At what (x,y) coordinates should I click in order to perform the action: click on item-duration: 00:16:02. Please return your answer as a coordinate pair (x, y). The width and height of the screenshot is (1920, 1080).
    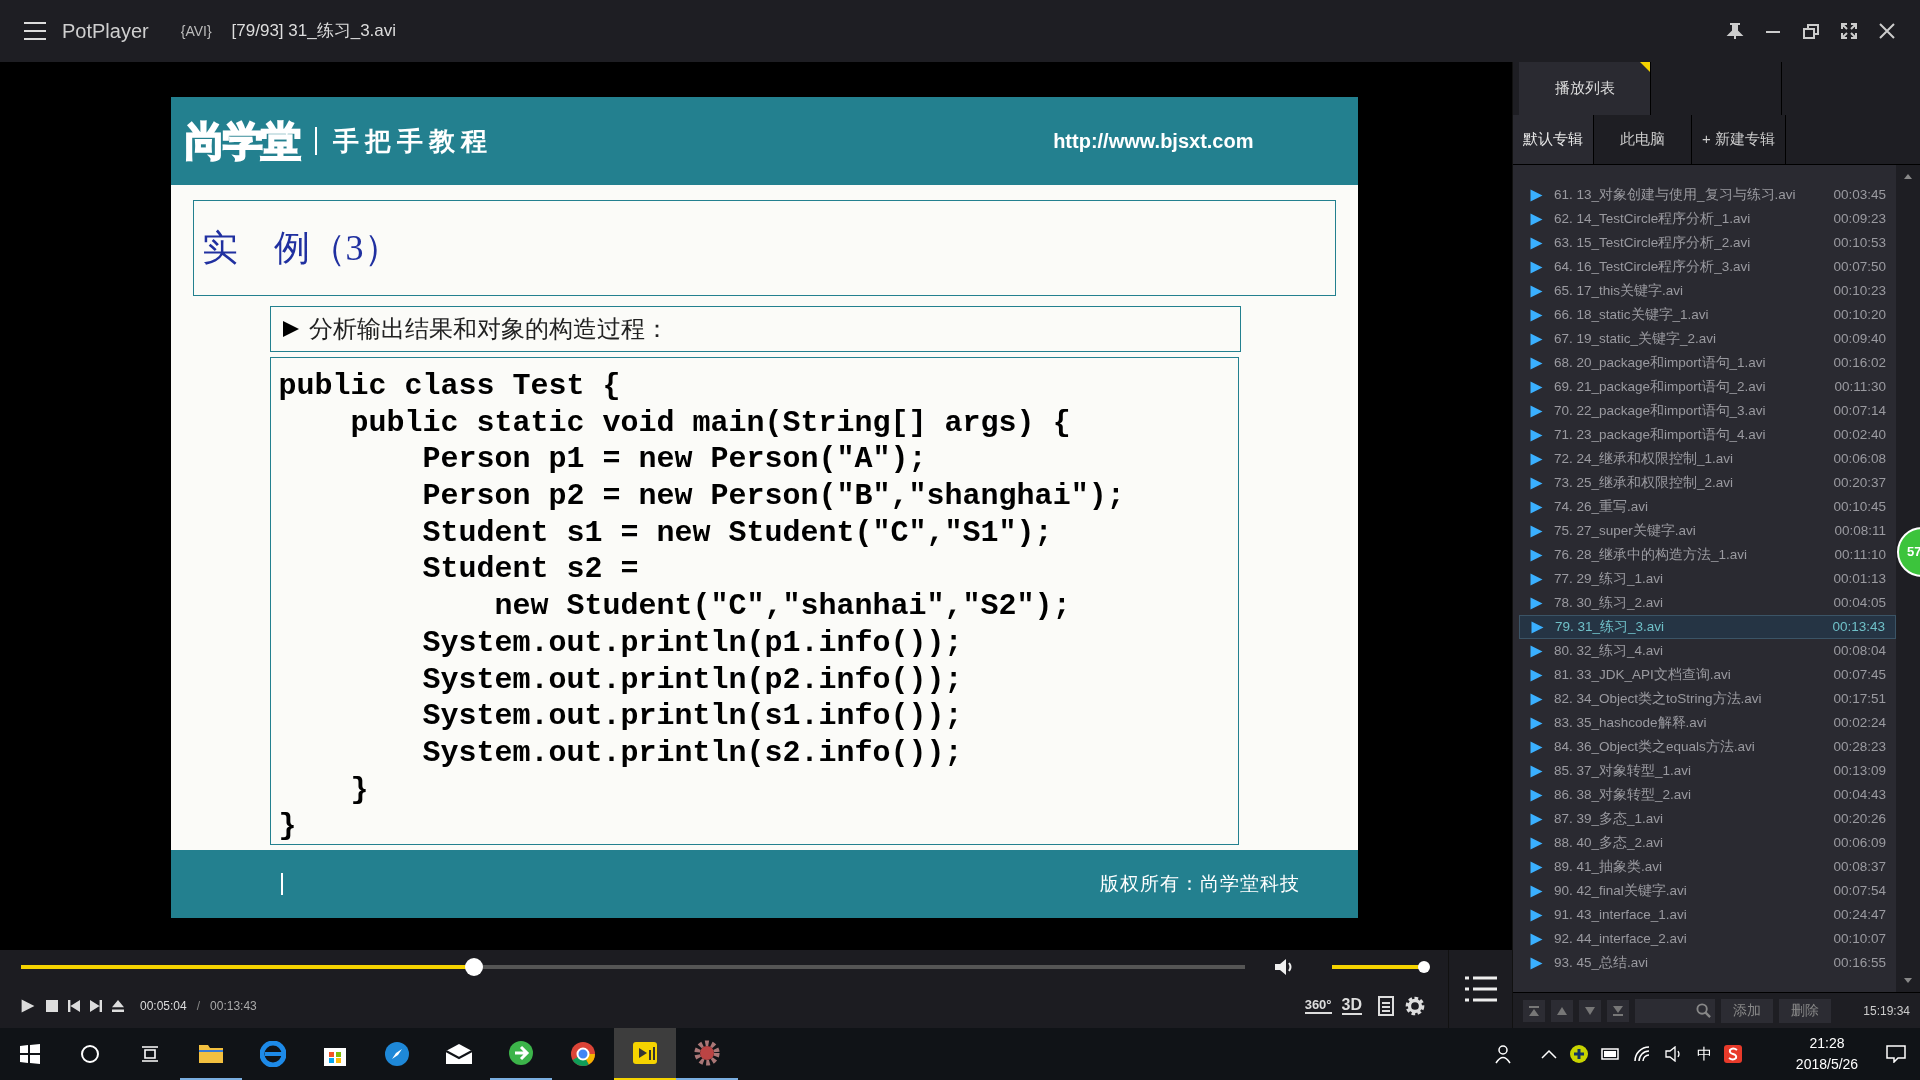
    Looking at the image, I should click on (1859, 362).